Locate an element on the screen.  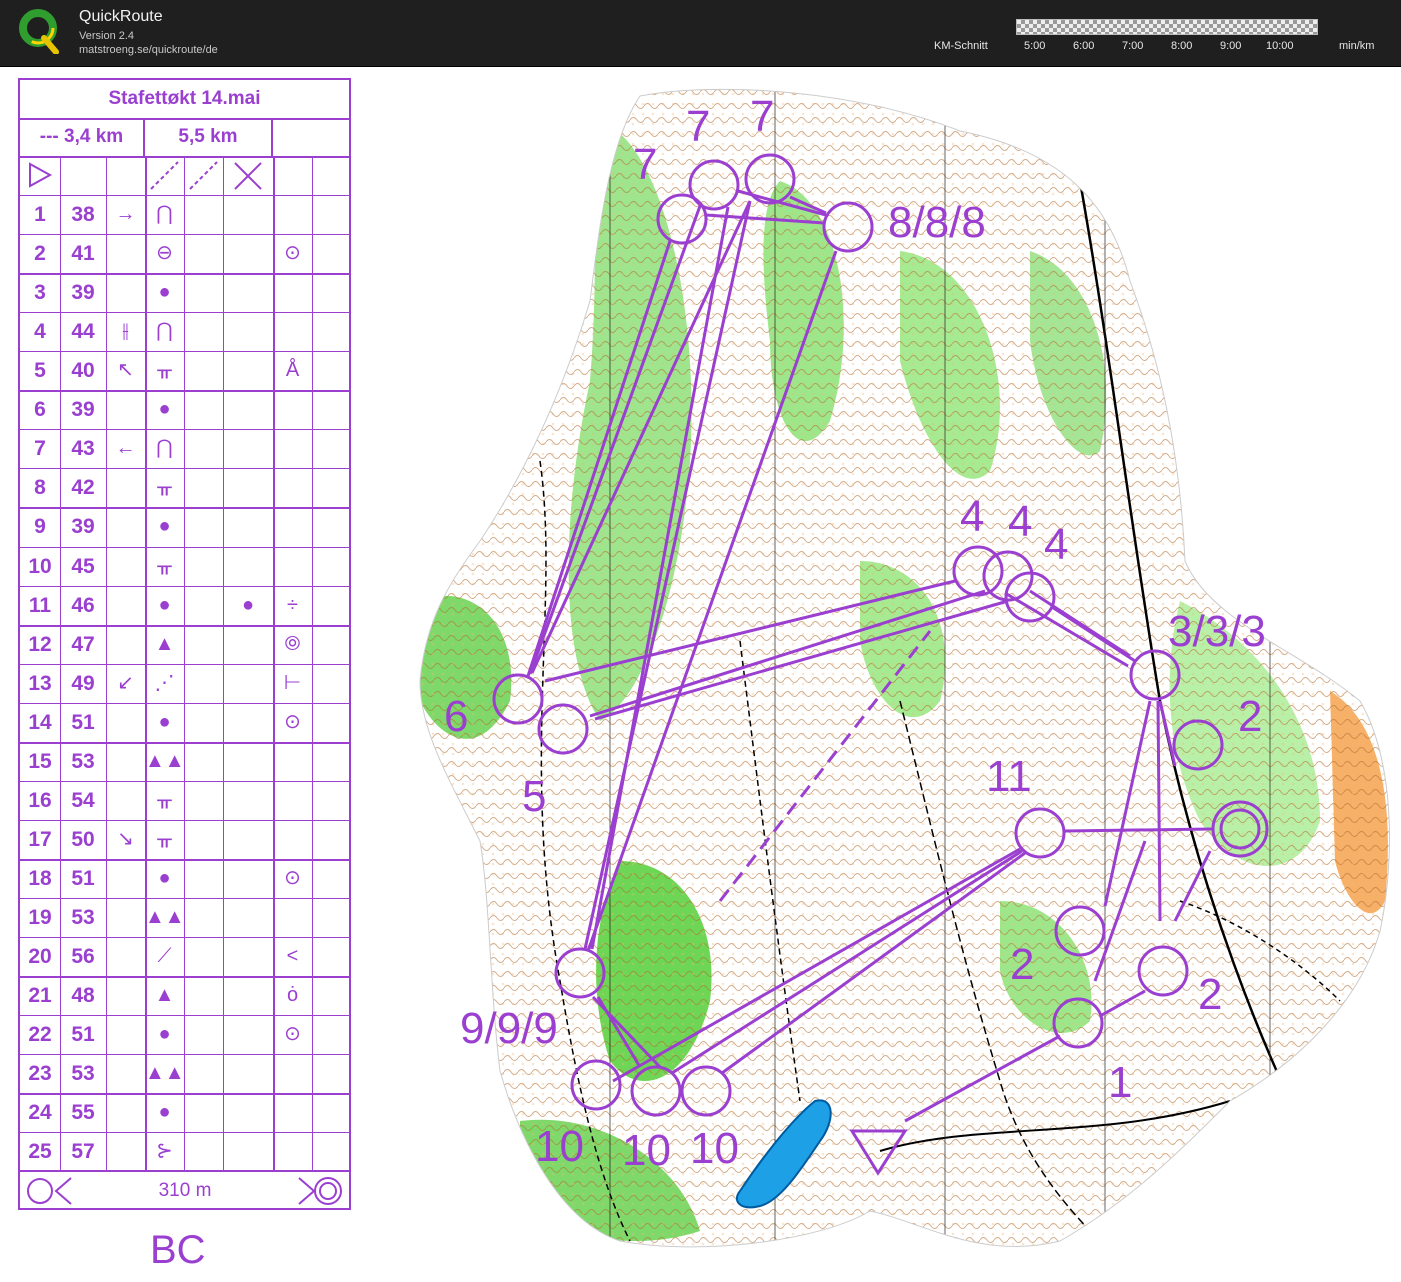
pace-tick: 9:00 is located at coordinates (1231, 46).